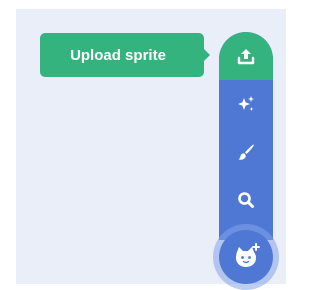 The image size is (320, 290). I want to click on upload-sprite-tooltip: Upload sprite, so click(122, 55).